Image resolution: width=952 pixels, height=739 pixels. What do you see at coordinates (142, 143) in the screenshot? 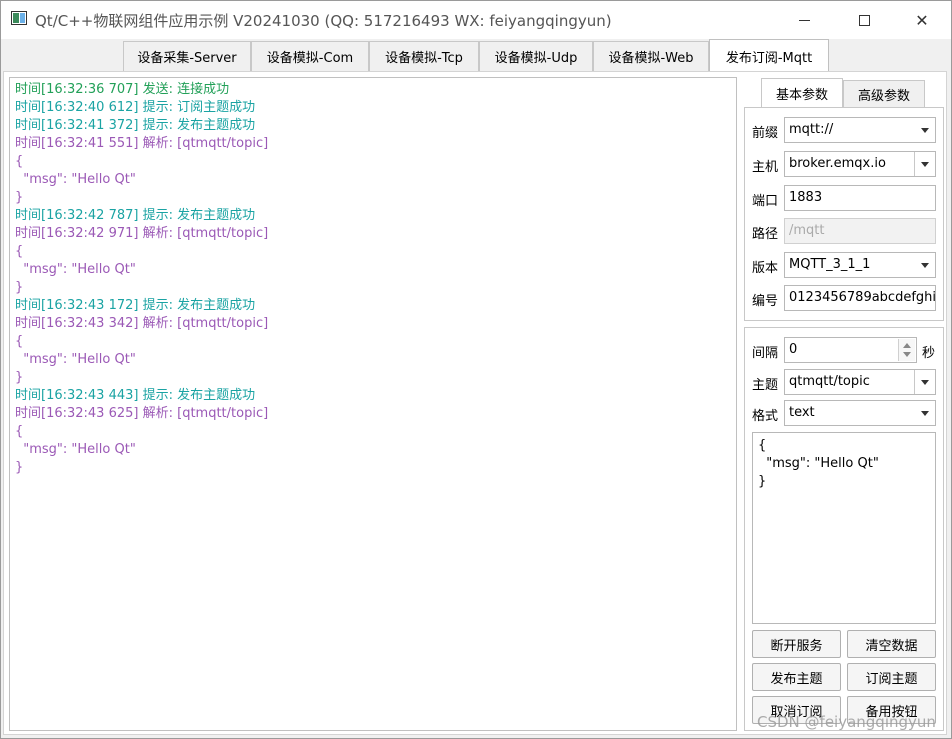
I see `log-line: 时间[16:32:41 551] 解析: [qtmqtt/topic]` at bounding box center [142, 143].